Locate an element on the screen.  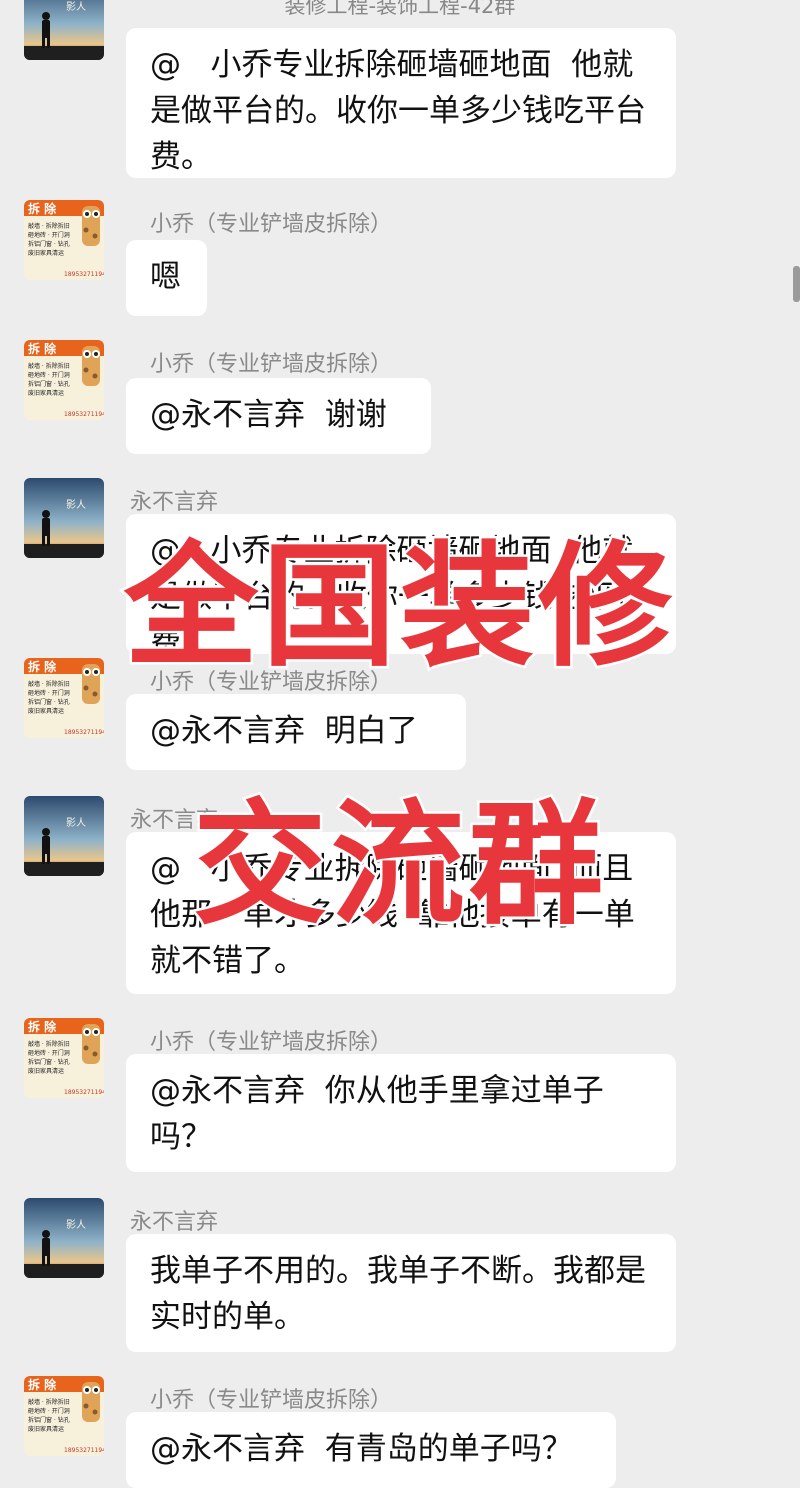
message-bubble: @永不言弃 明白了 is located at coordinates (296, 732).